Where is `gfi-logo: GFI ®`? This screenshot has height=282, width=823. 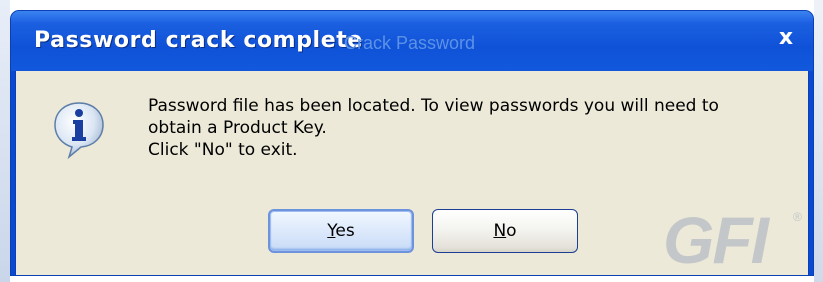
gfi-logo: GFI ® is located at coordinates (732, 236).